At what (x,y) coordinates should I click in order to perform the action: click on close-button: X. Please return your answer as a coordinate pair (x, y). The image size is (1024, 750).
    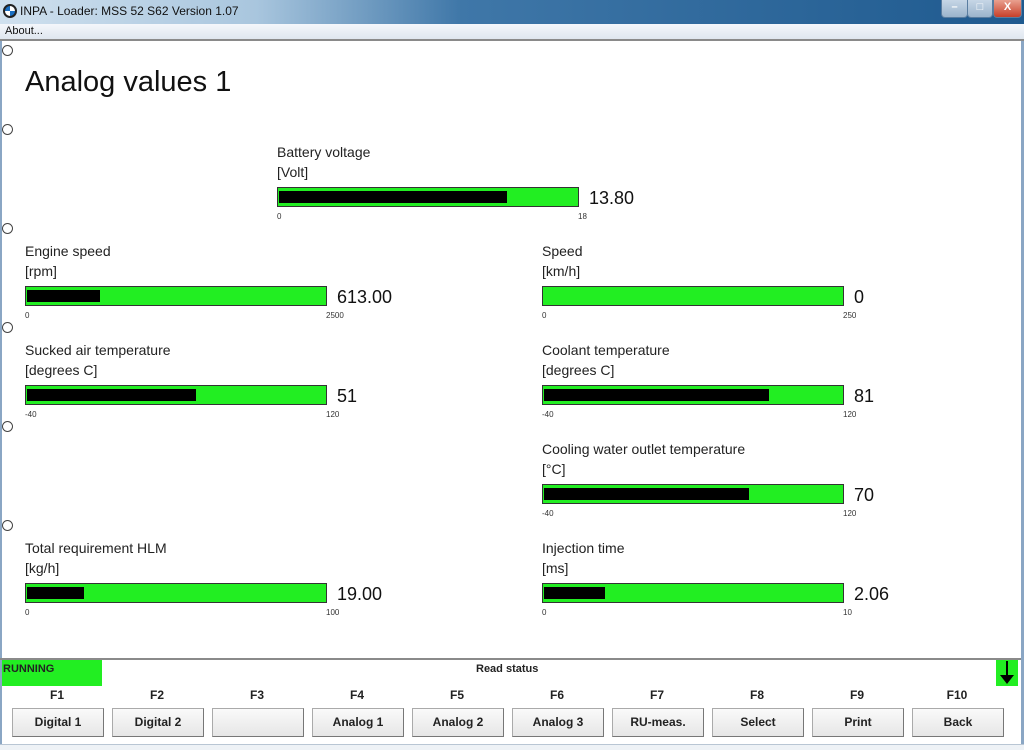
    Looking at the image, I should click on (1007, 9).